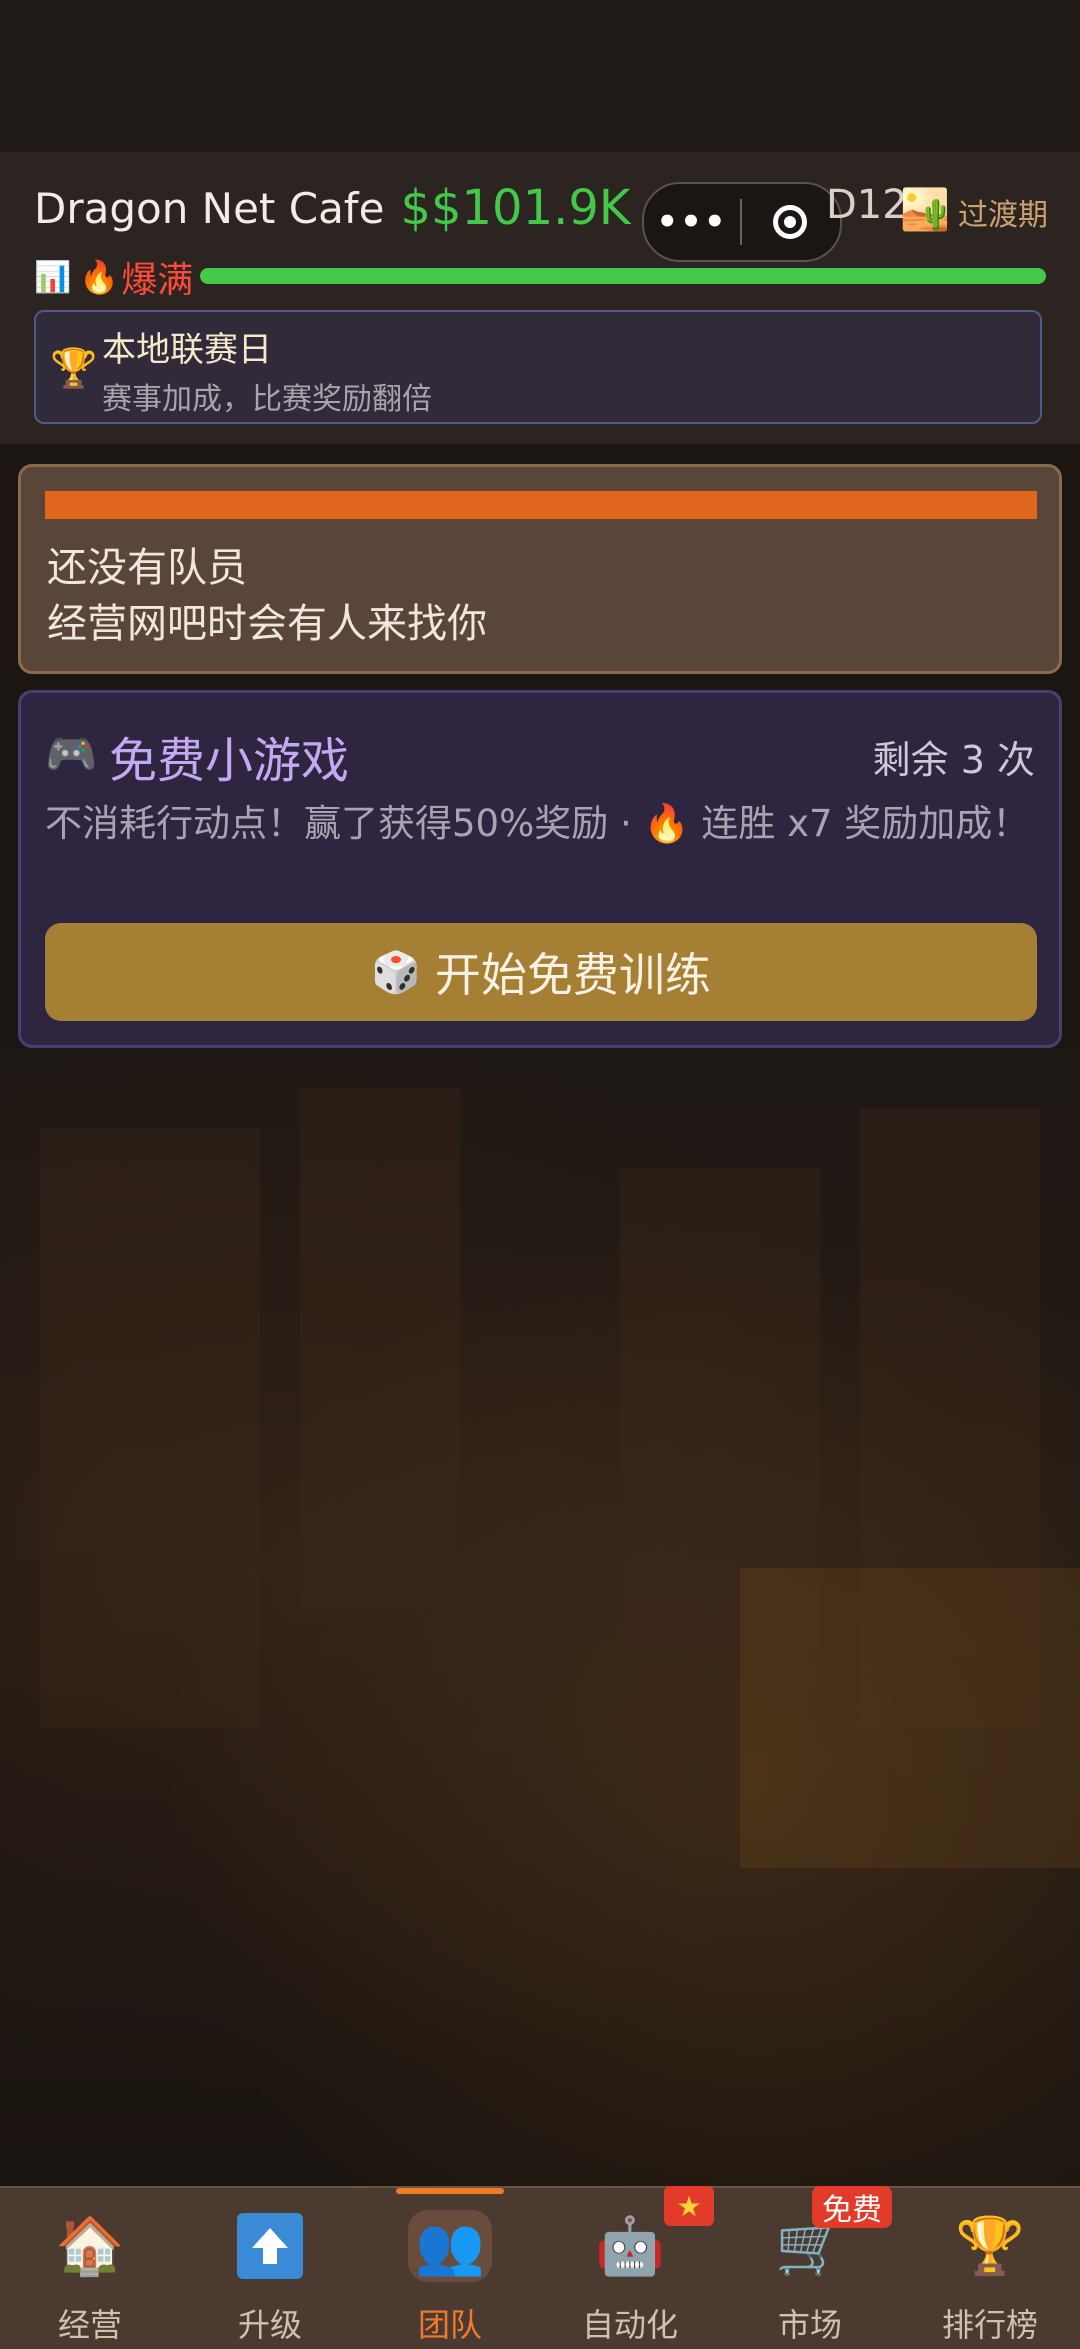 The height and width of the screenshot is (2349, 1080). Describe the element at coordinates (867, 205) in the screenshot. I see `day-counter: D12` at that location.